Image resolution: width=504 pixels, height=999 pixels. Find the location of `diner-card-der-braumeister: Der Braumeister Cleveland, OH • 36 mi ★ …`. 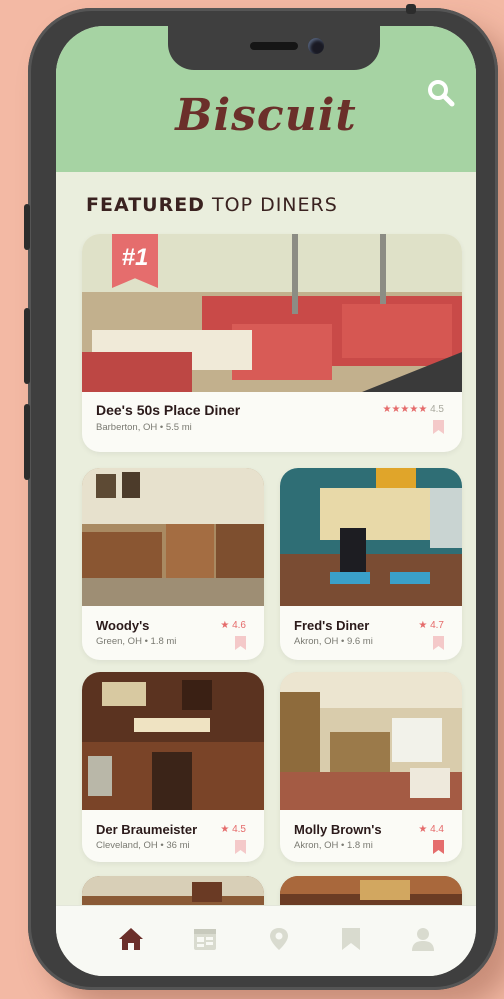

diner-card-der-braumeister: Der Braumeister Cleveland, OH • 36 mi ★ … is located at coordinates (173, 767).